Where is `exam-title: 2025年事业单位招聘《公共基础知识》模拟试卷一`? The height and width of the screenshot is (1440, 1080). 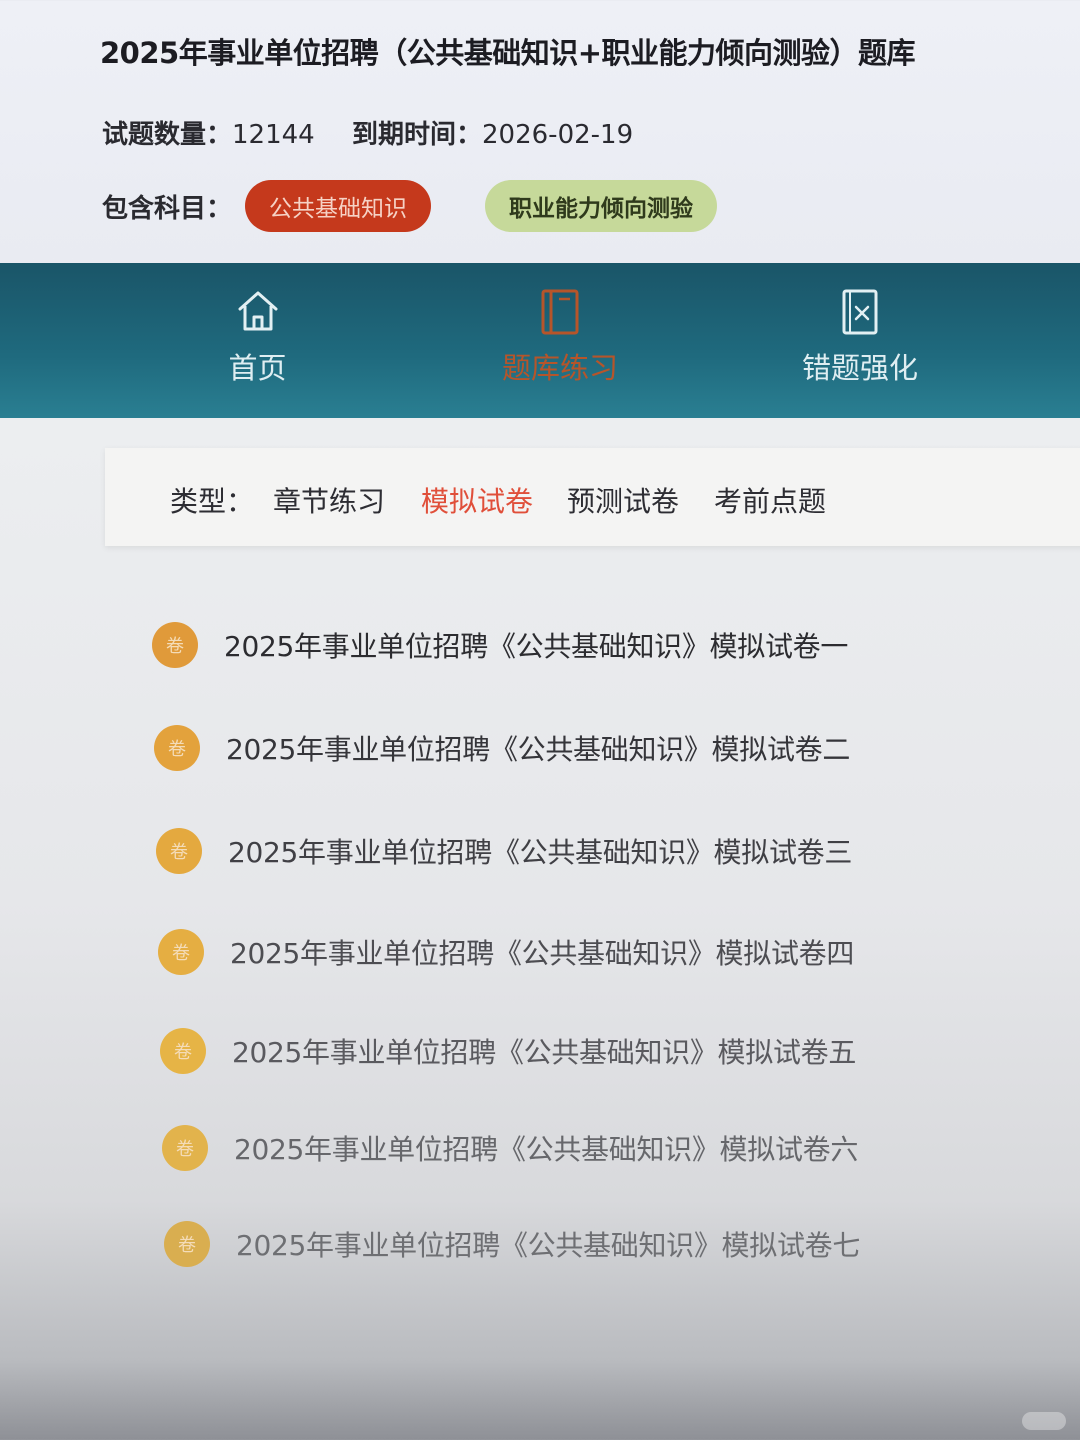
exam-title: 2025年事业单位招聘《公共基础知识》模拟试卷一 is located at coordinates (536, 646).